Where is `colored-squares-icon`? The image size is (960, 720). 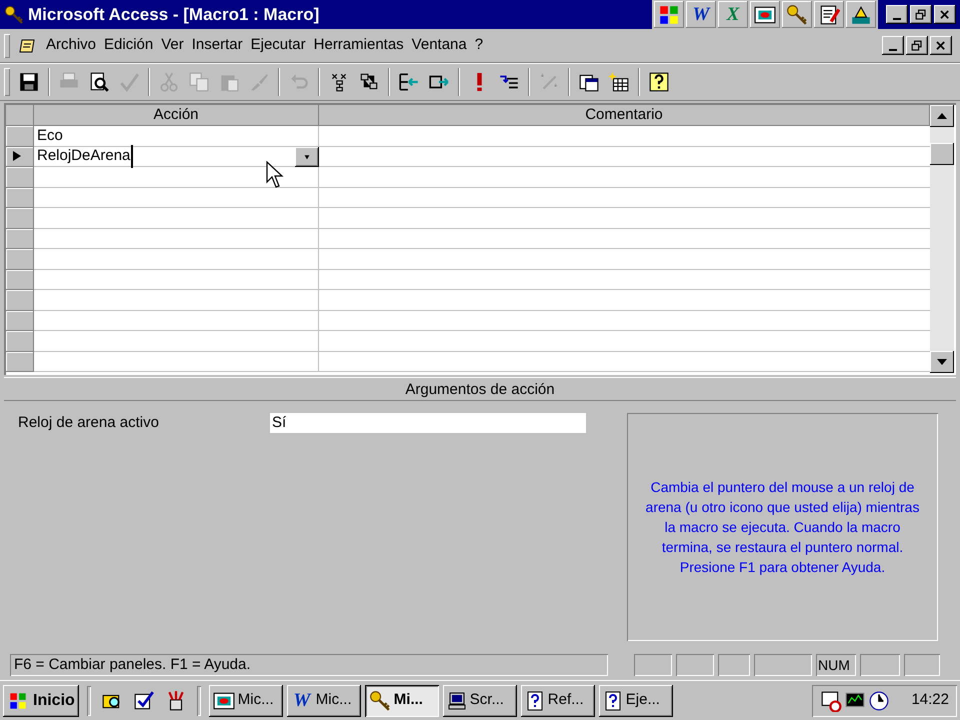
colored-squares-icon is located at coordinates (669, 15).